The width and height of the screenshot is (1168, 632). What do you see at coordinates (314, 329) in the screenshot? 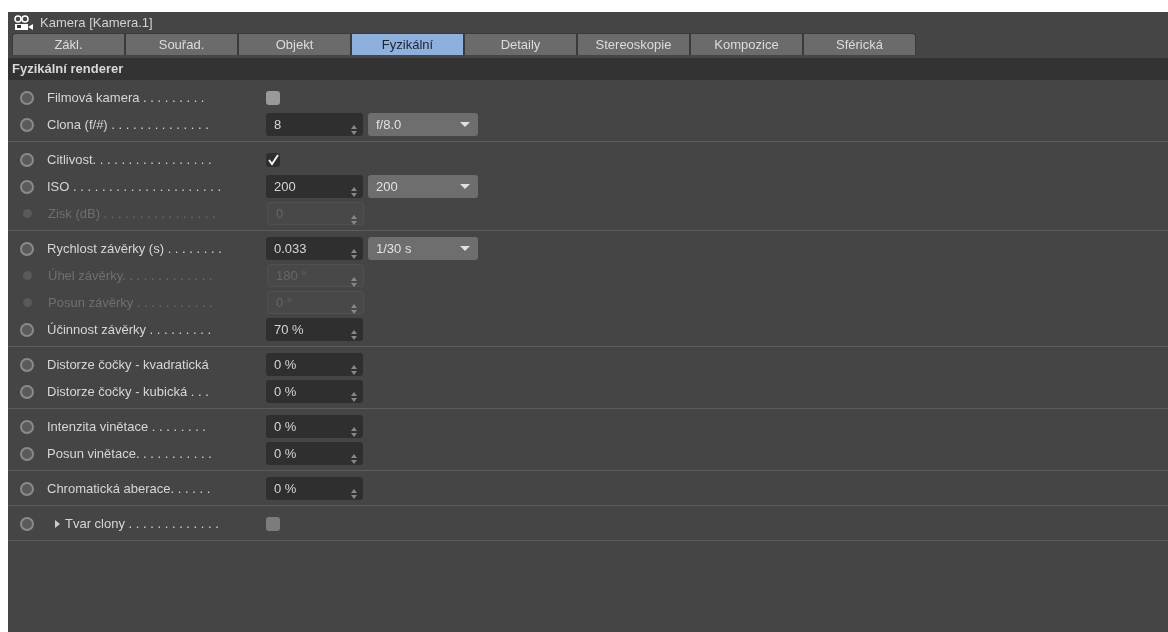
I see `number-field: 70 %` at bounding box center [314, 329].